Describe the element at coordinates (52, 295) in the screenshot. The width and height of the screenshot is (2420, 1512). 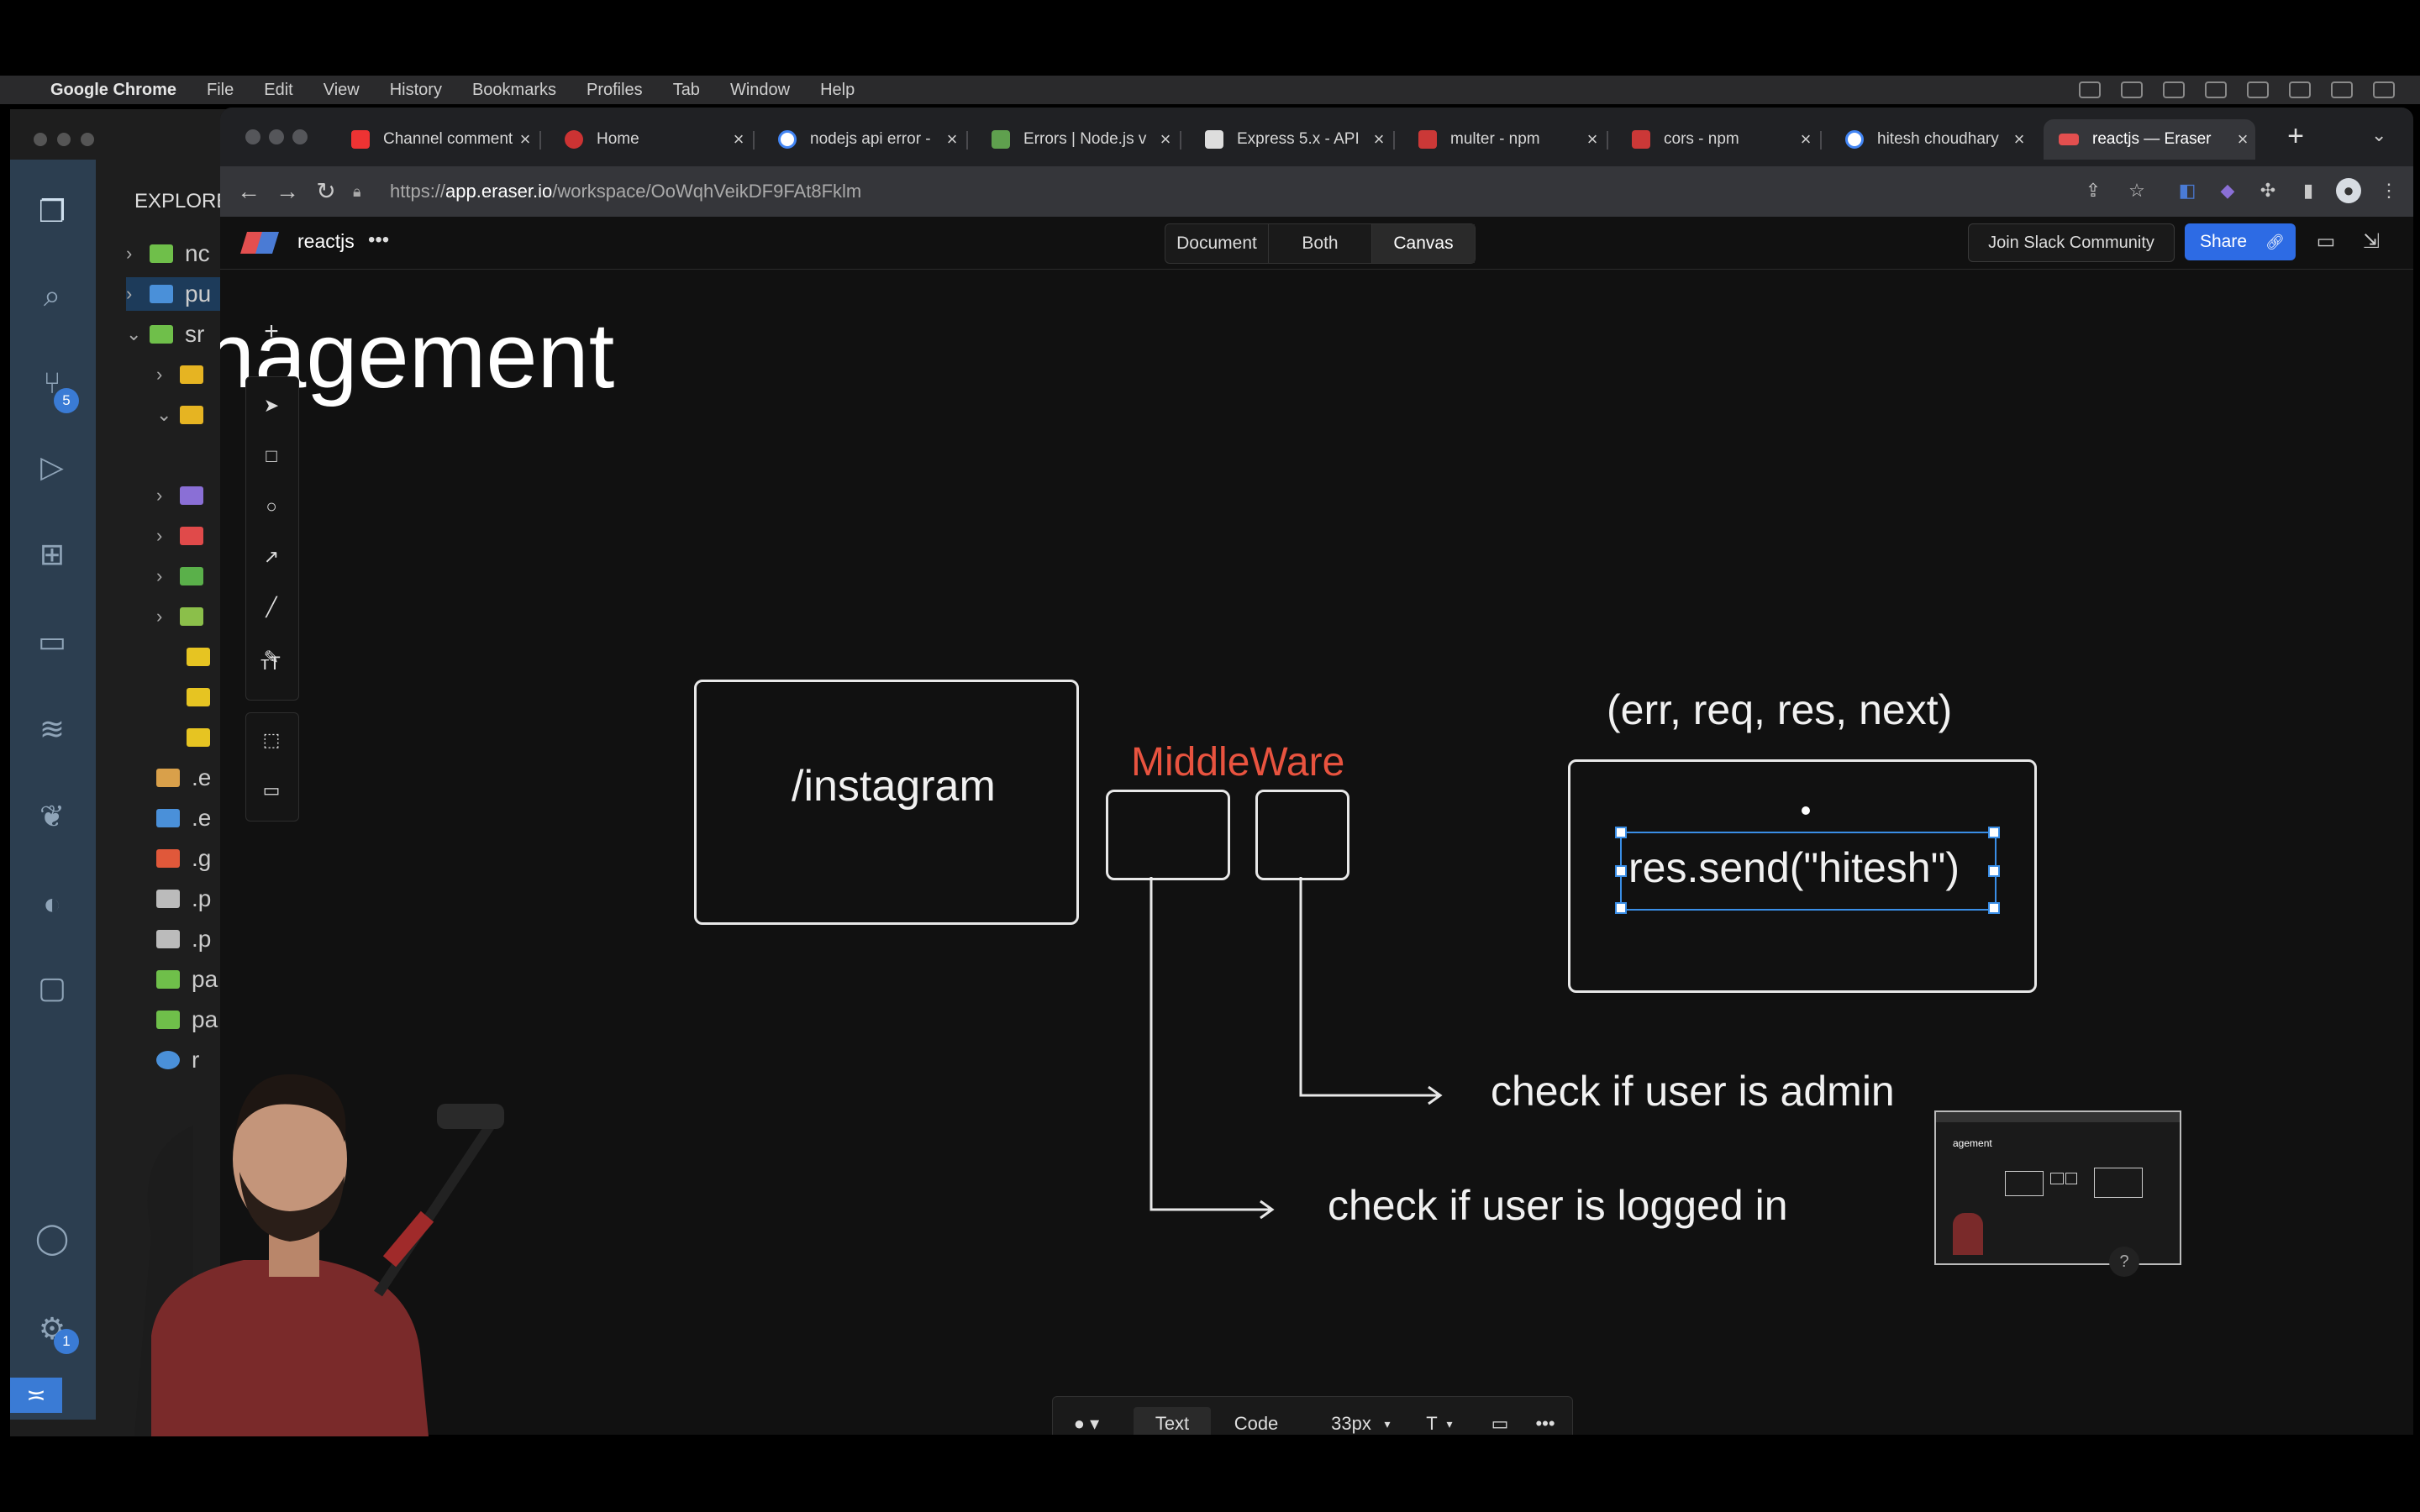
I see `search-icon: ⌕` at that location.